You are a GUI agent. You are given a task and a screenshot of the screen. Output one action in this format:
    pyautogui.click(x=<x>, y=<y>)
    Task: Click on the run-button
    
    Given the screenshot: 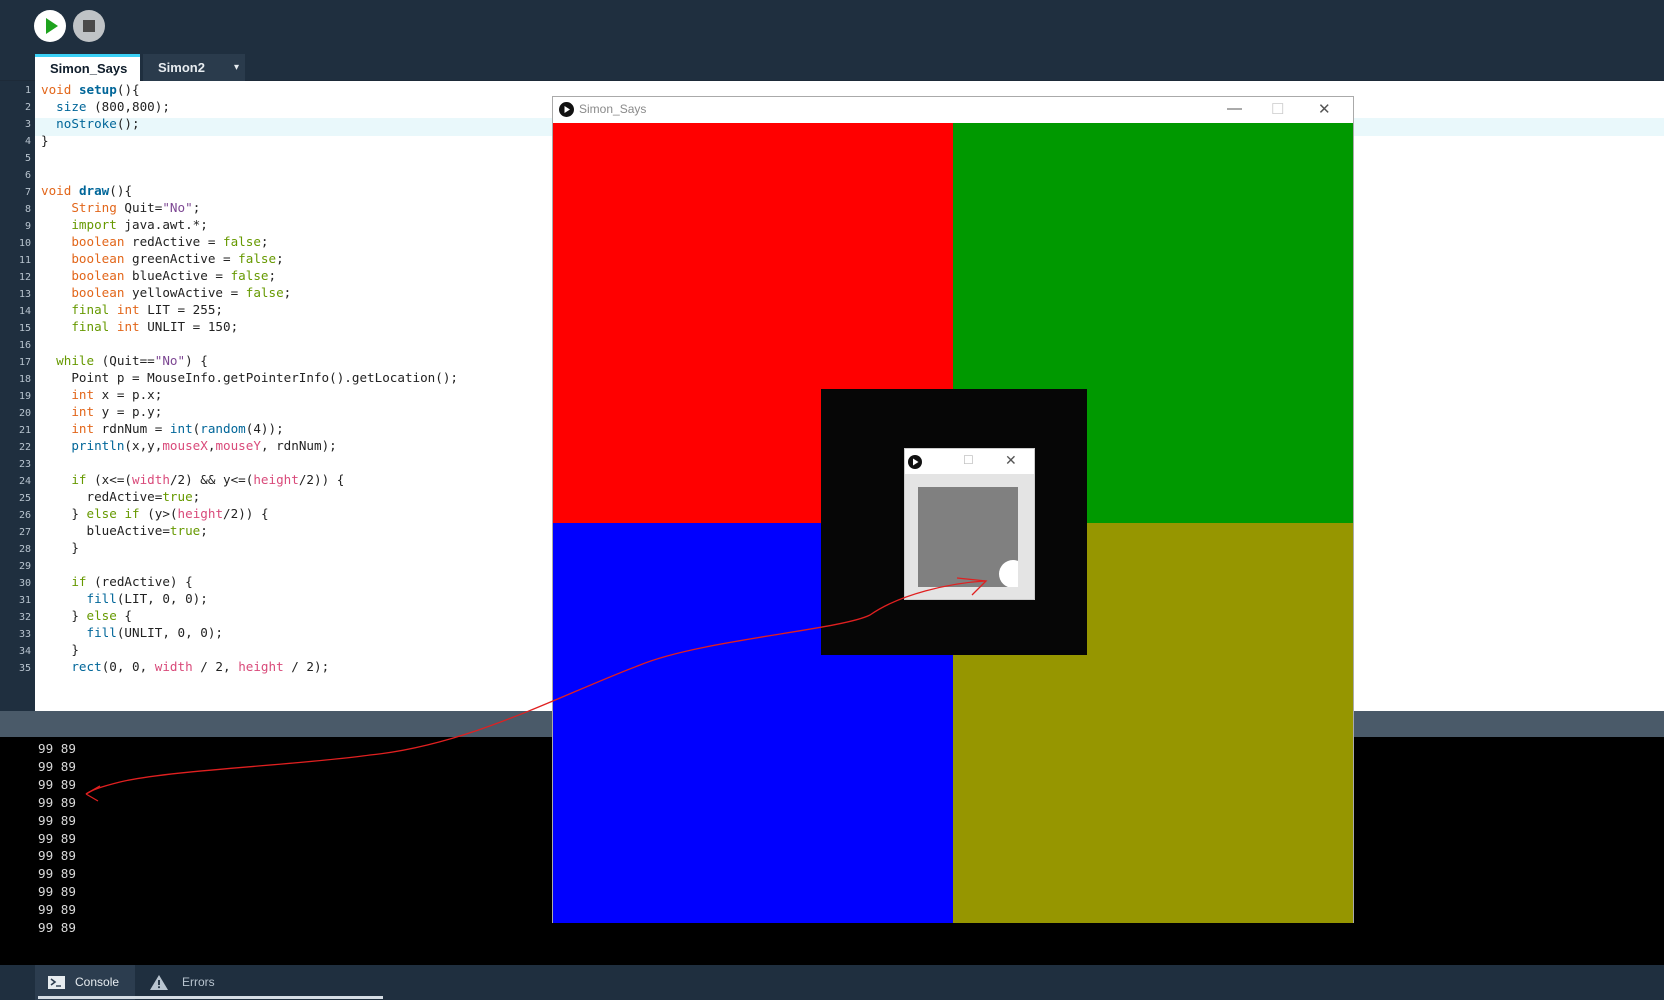 What is the action you would take?
    pyautogui.click(x=50, y=26)
    